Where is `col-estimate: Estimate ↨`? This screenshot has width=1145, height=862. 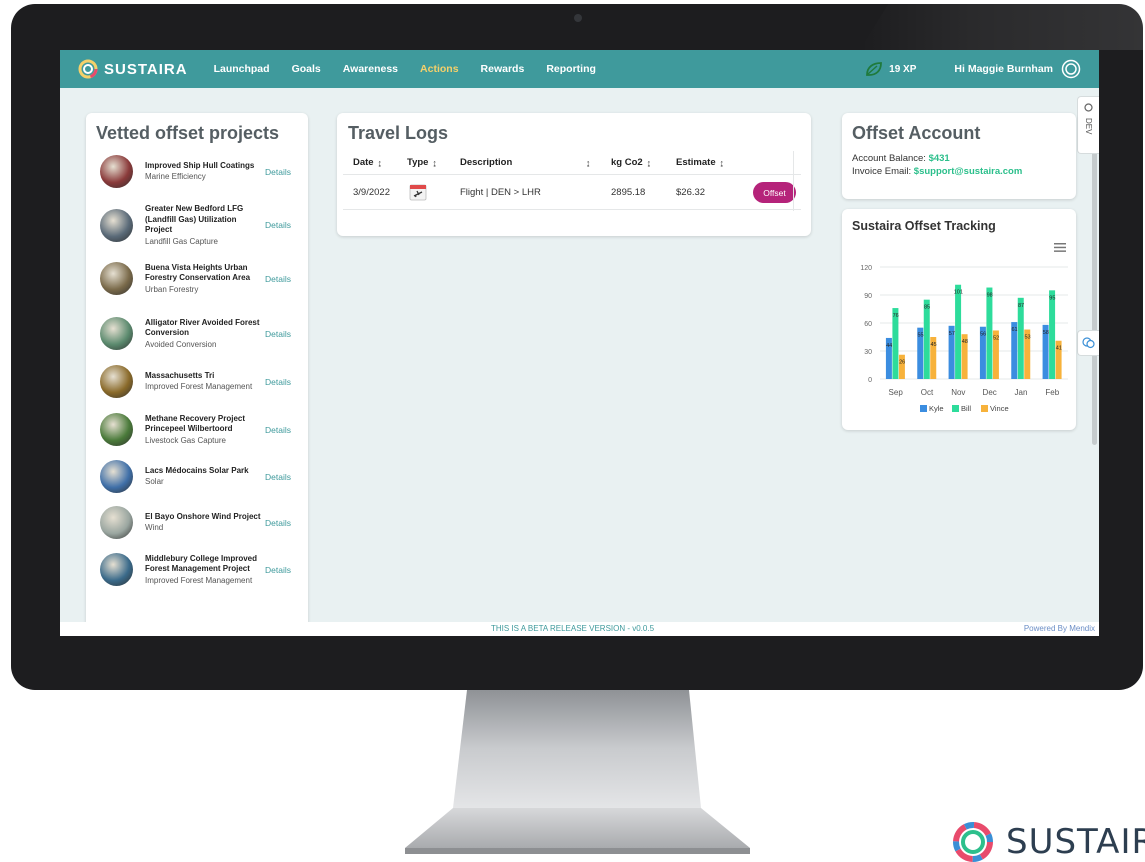 col-estimate: Estimate ↨ is located at coordinates (700, 162).